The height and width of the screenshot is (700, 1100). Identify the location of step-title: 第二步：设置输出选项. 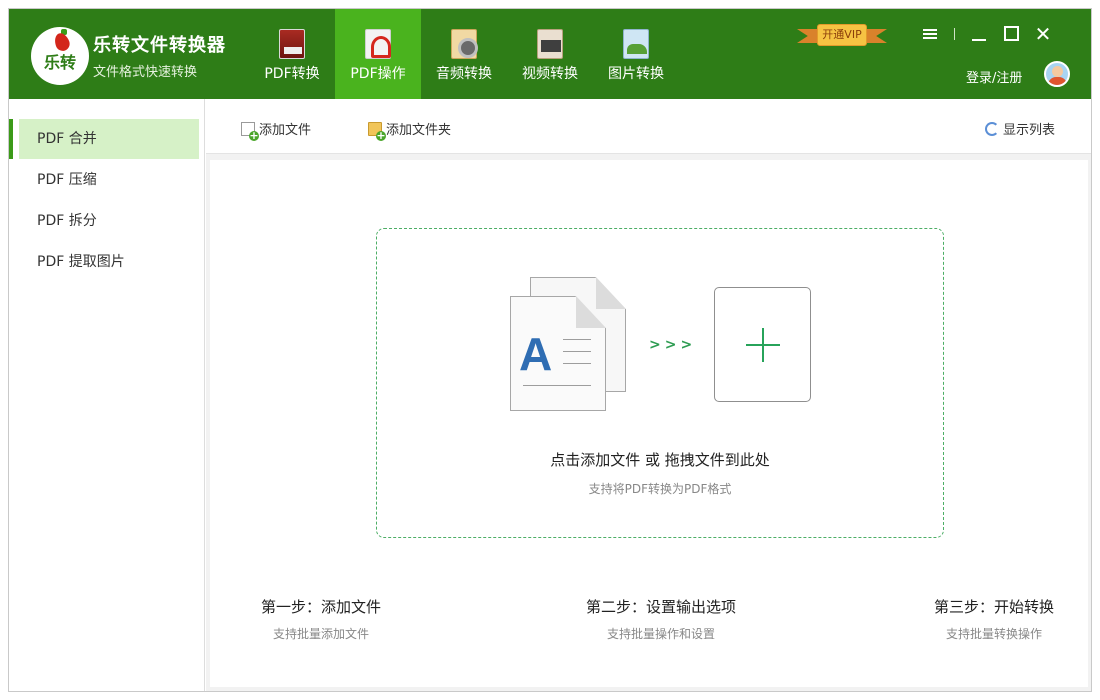
(660, 607).